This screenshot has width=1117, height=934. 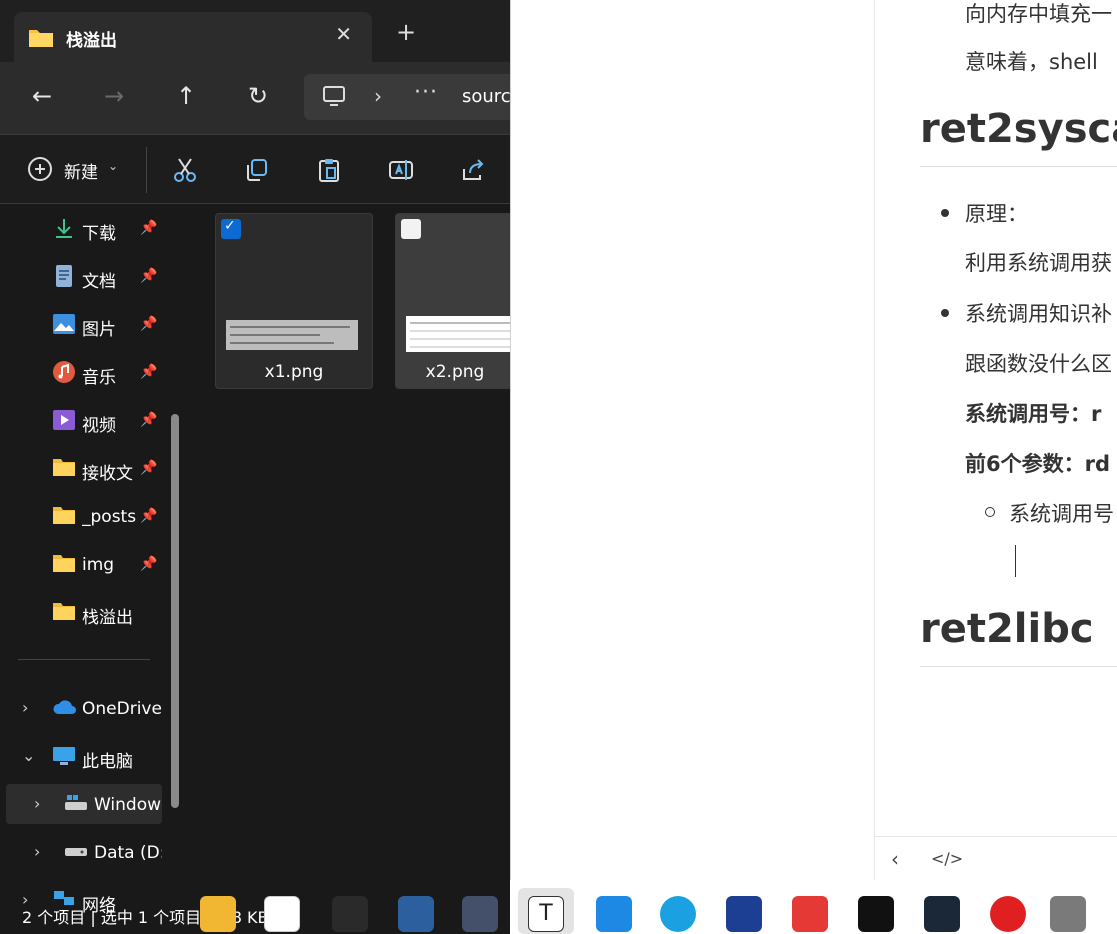 I want to click on command-bar: 新建 ⌄, so click(x=255, y=169).